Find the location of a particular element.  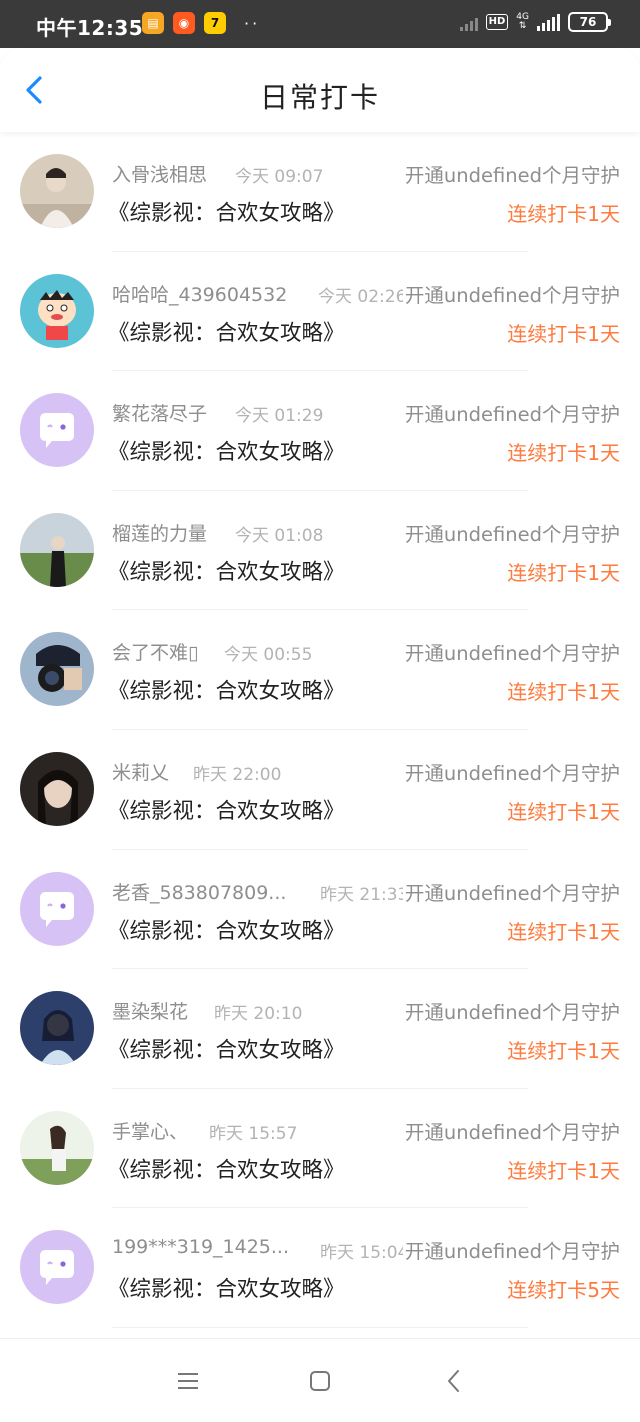

back-triangle-icon is located at coordinates (453, 1381).